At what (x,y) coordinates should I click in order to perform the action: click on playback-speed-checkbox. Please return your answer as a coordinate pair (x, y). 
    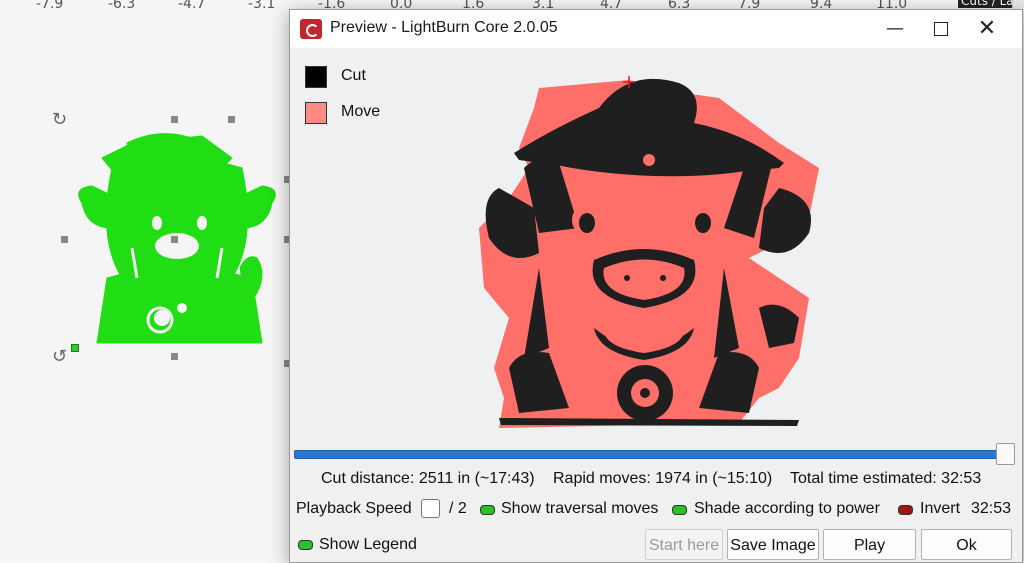
    Looking at the image, I should click on (430, 508).